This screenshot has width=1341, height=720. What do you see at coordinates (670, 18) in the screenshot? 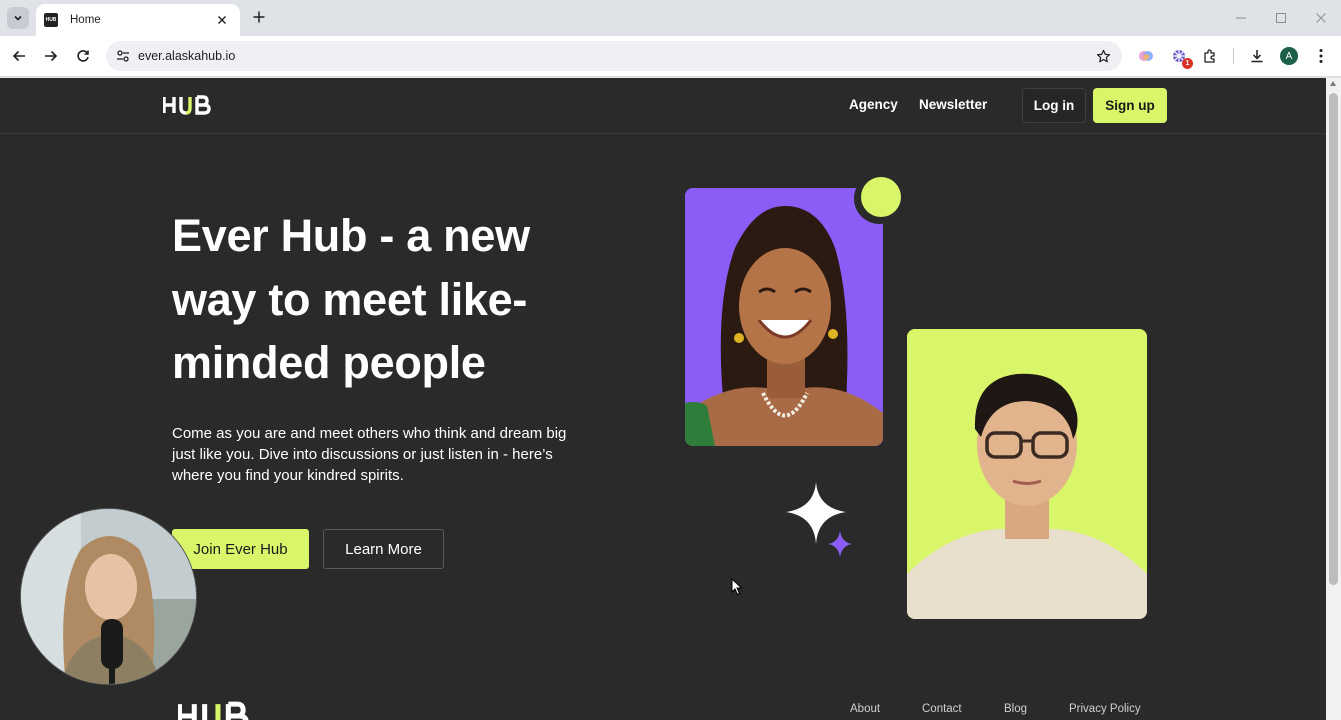
I see `browser-tab-bar: HUB Home` at bounding box center [670, 18].